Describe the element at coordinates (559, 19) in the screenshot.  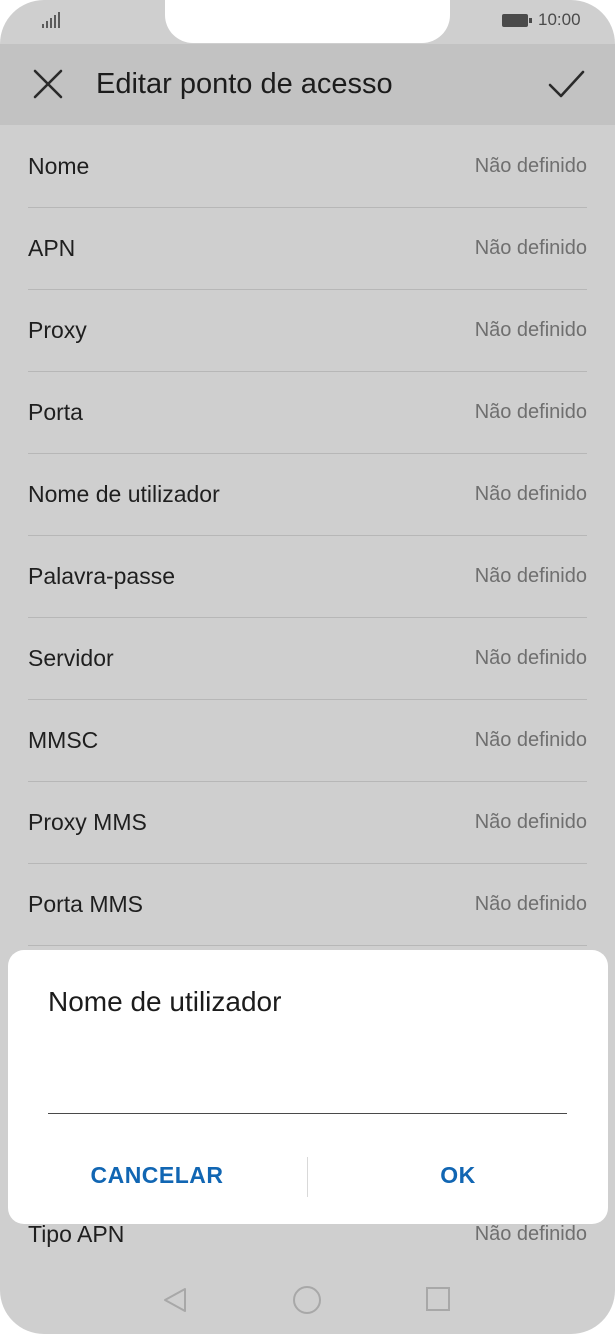
I see `status-time: 10:00` at that location.